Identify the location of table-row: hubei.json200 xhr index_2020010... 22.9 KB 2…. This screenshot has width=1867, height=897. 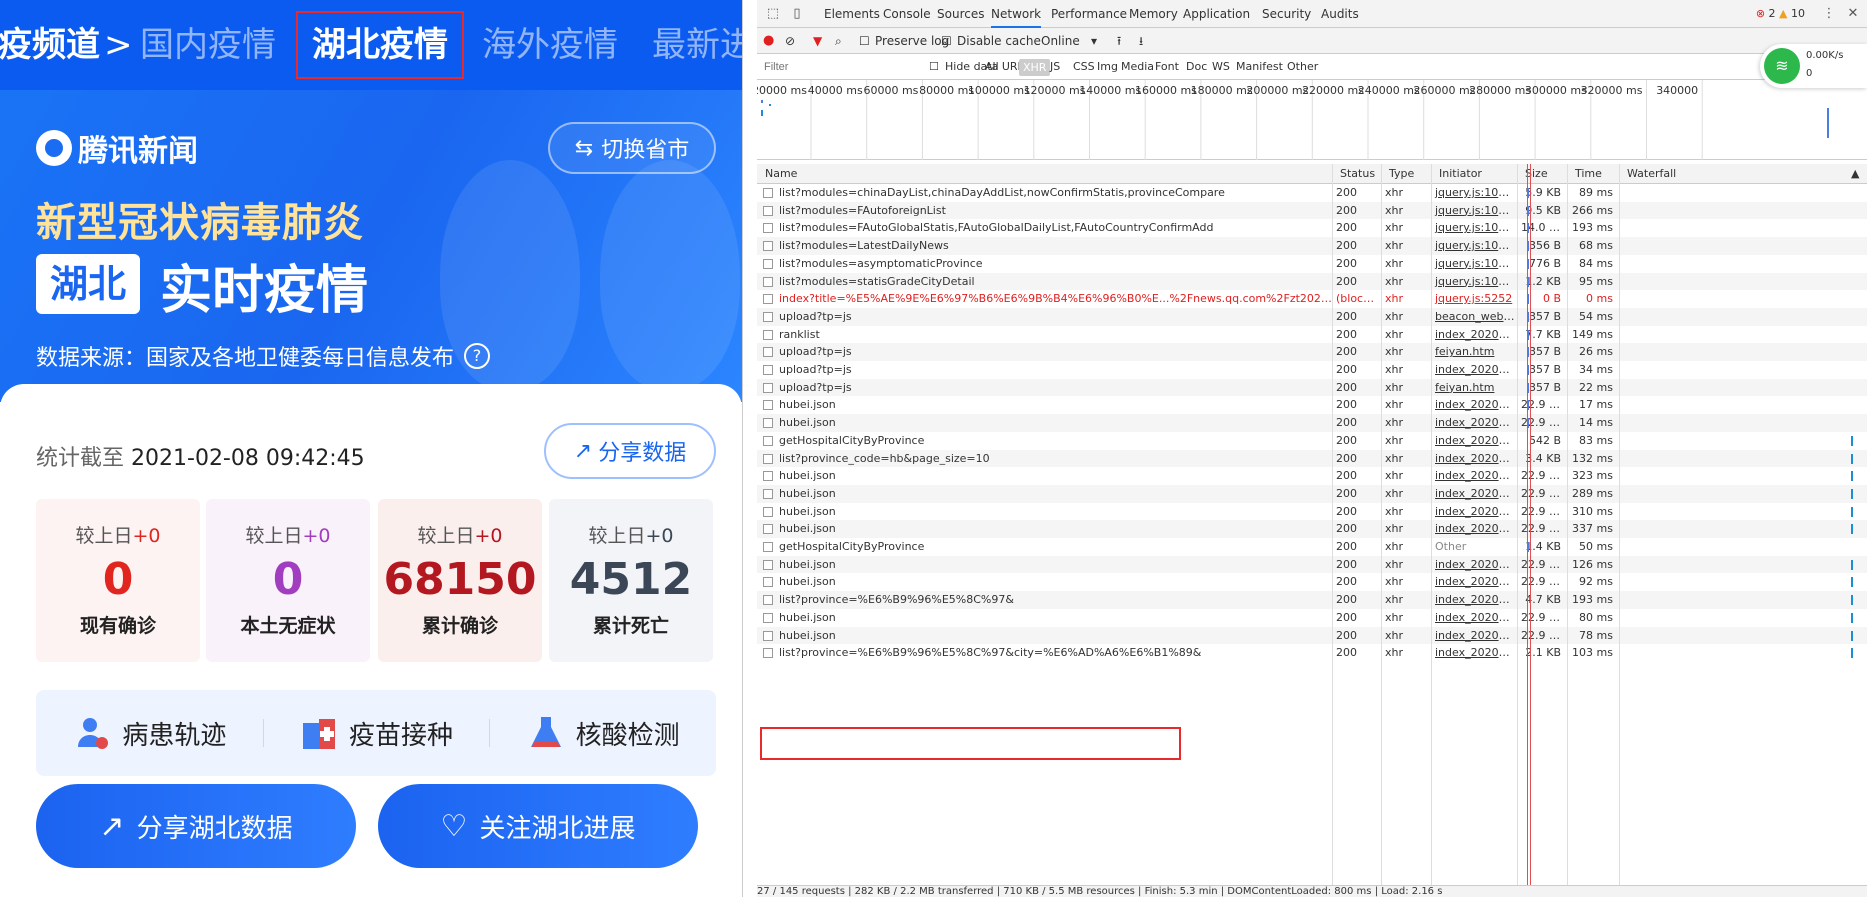
(1312, 493).